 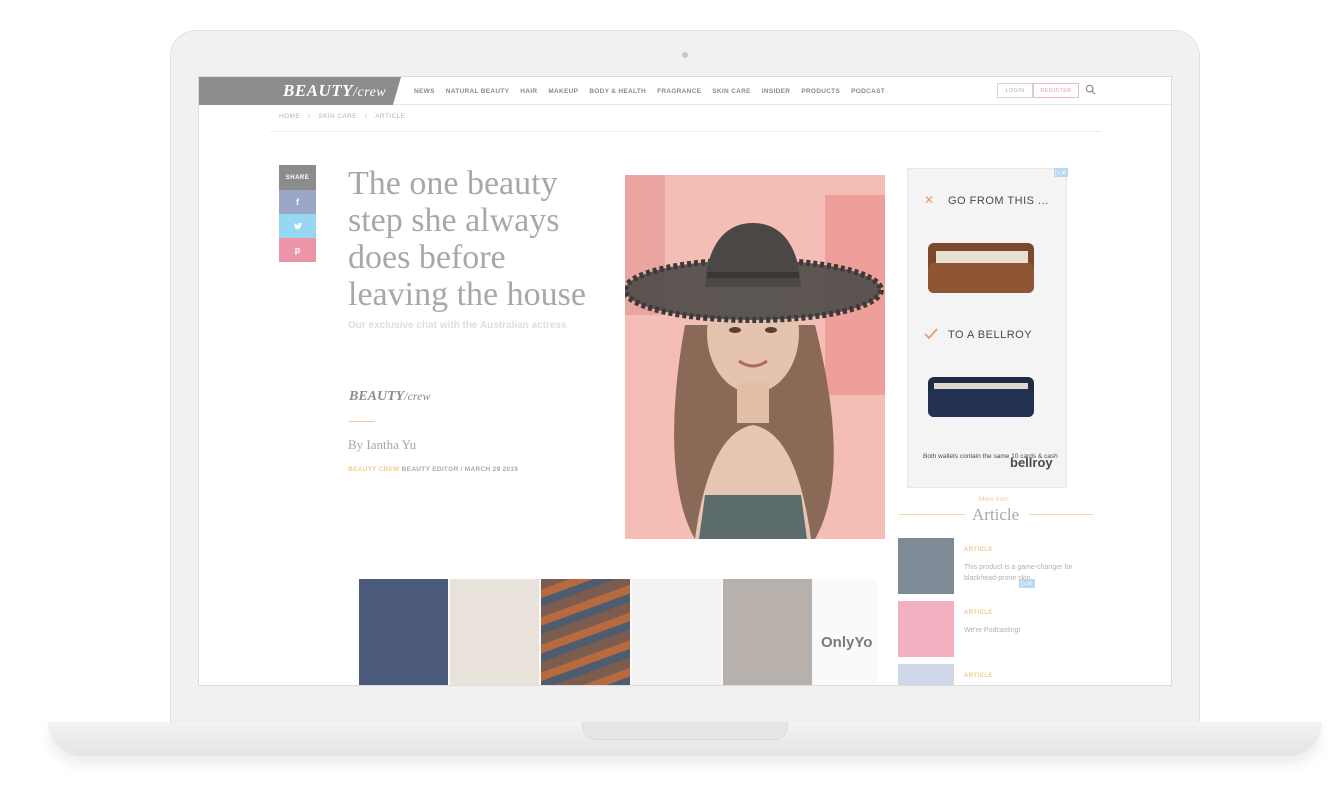 I want to click on more-from-title: Article, so click(x=996, y=514).